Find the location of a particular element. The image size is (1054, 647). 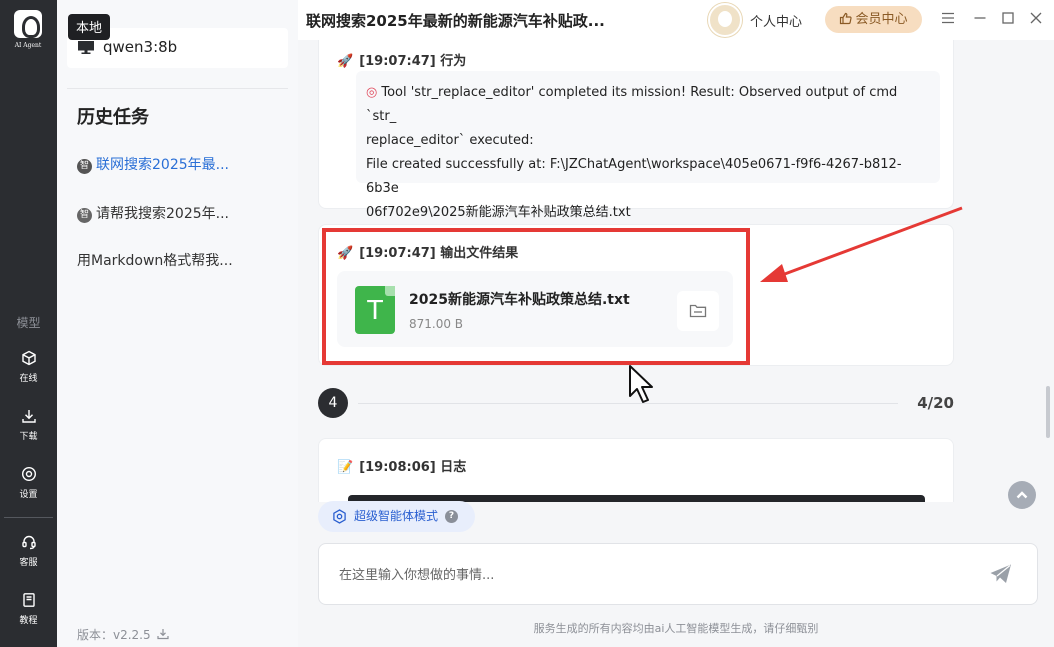

logo-mark-icon is located at coordinates (28, 24).